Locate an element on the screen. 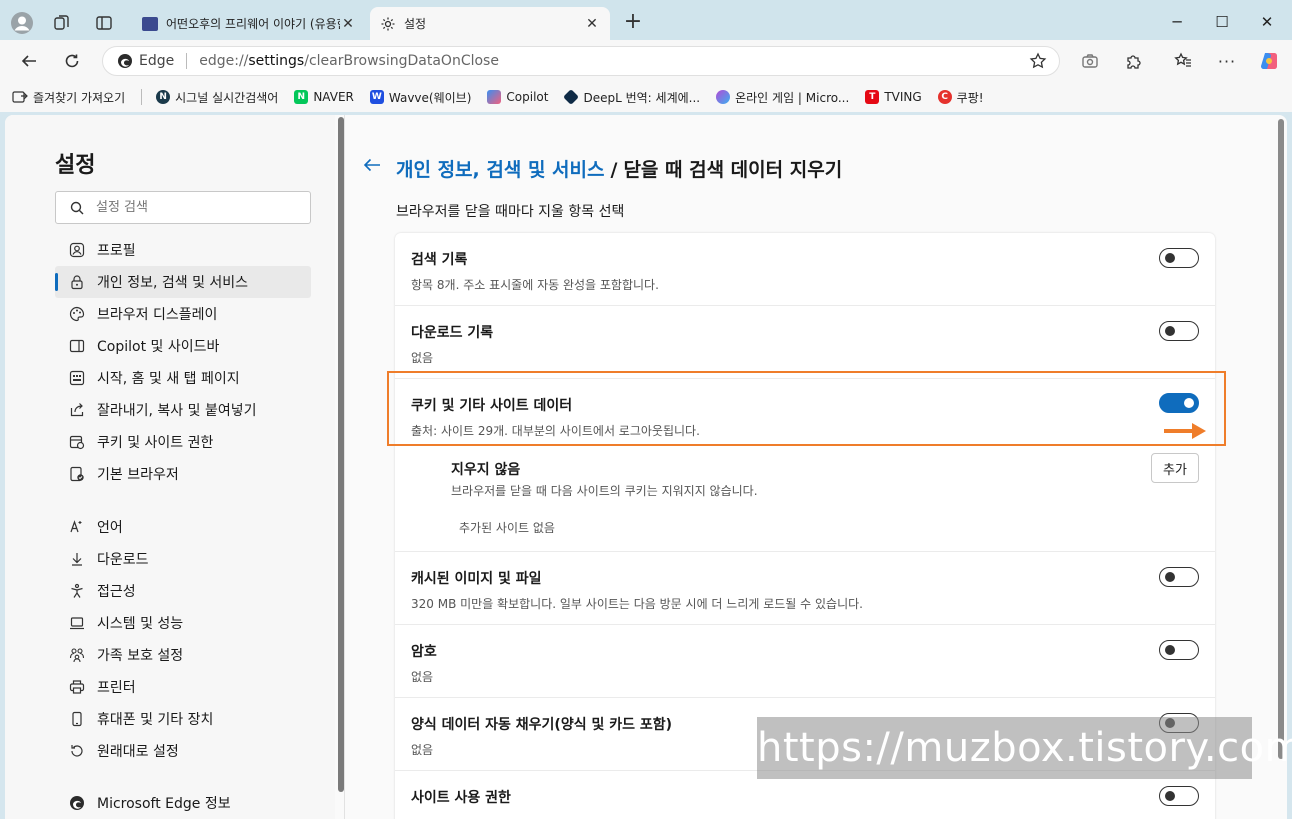  favorites-button is located at coordinates (1183, 61).